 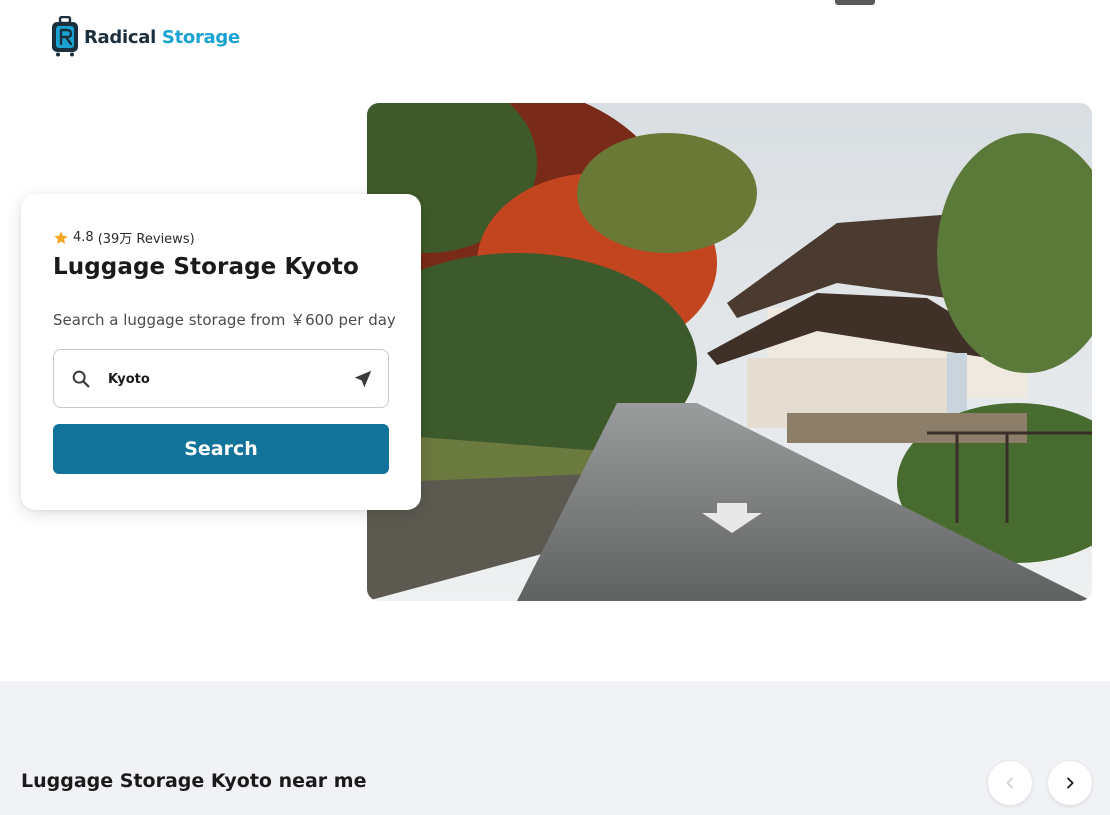 I want to click on logo-word-radical: Radical, so click(x=120, y=37).